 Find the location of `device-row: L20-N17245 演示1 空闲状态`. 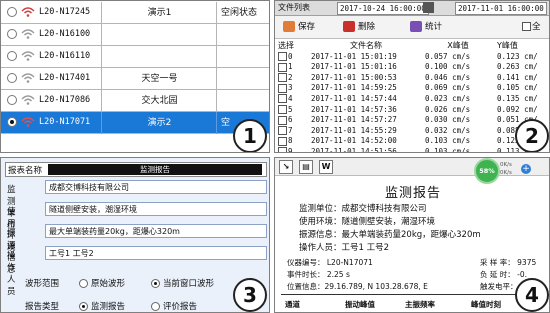

device-row: L20-N17245 演示1 空闲状态 is located at coordinates (135, 13).